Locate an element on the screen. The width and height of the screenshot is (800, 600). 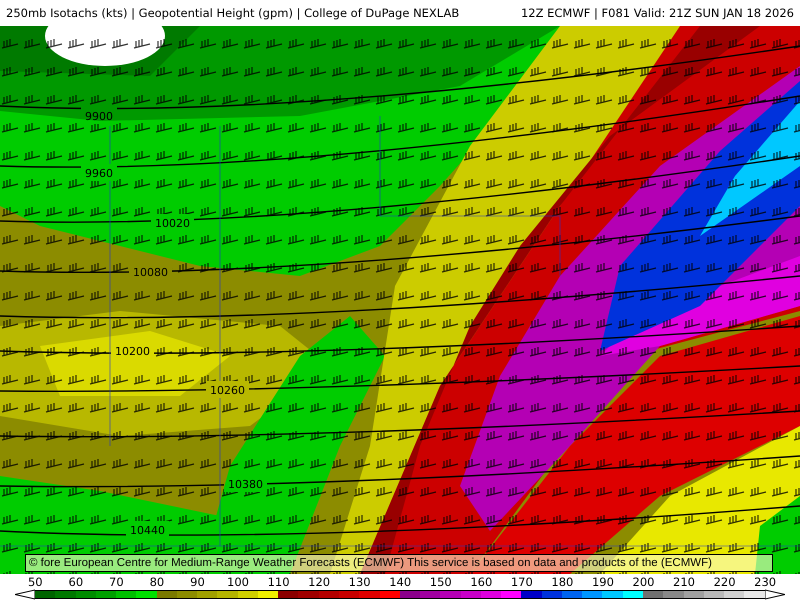
contour-label: 10380 is located at coordinates (245, 484).